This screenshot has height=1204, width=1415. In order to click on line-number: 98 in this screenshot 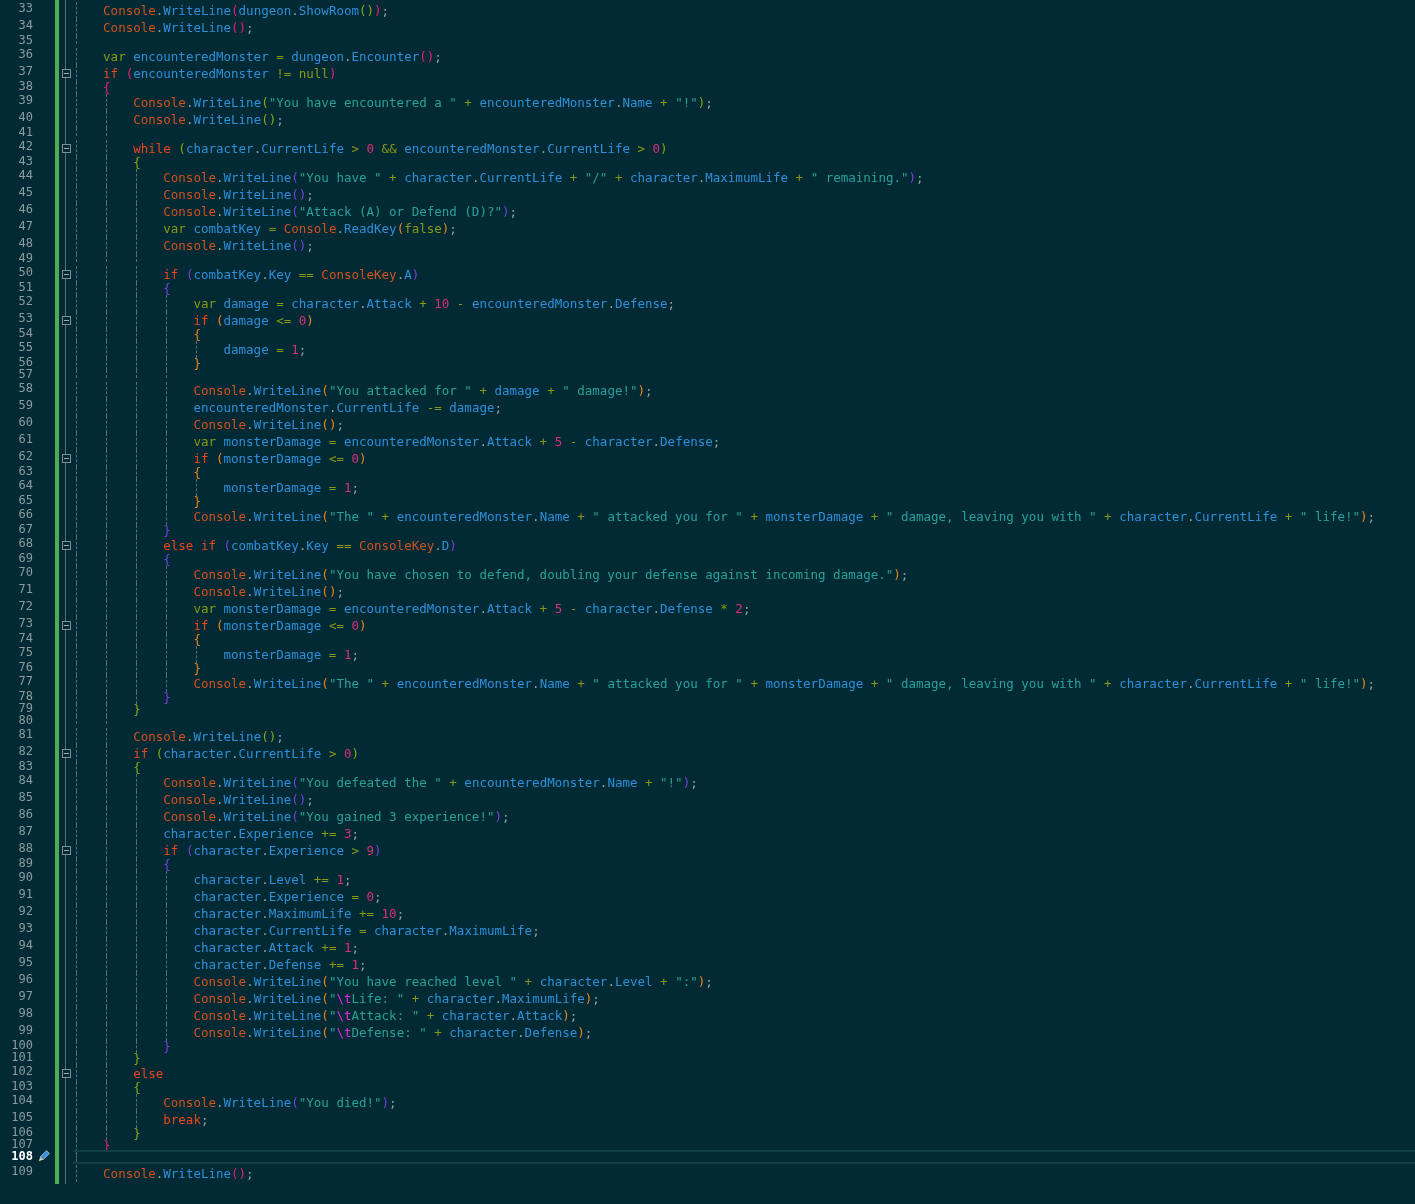, I will do `click(26, 1013)`.